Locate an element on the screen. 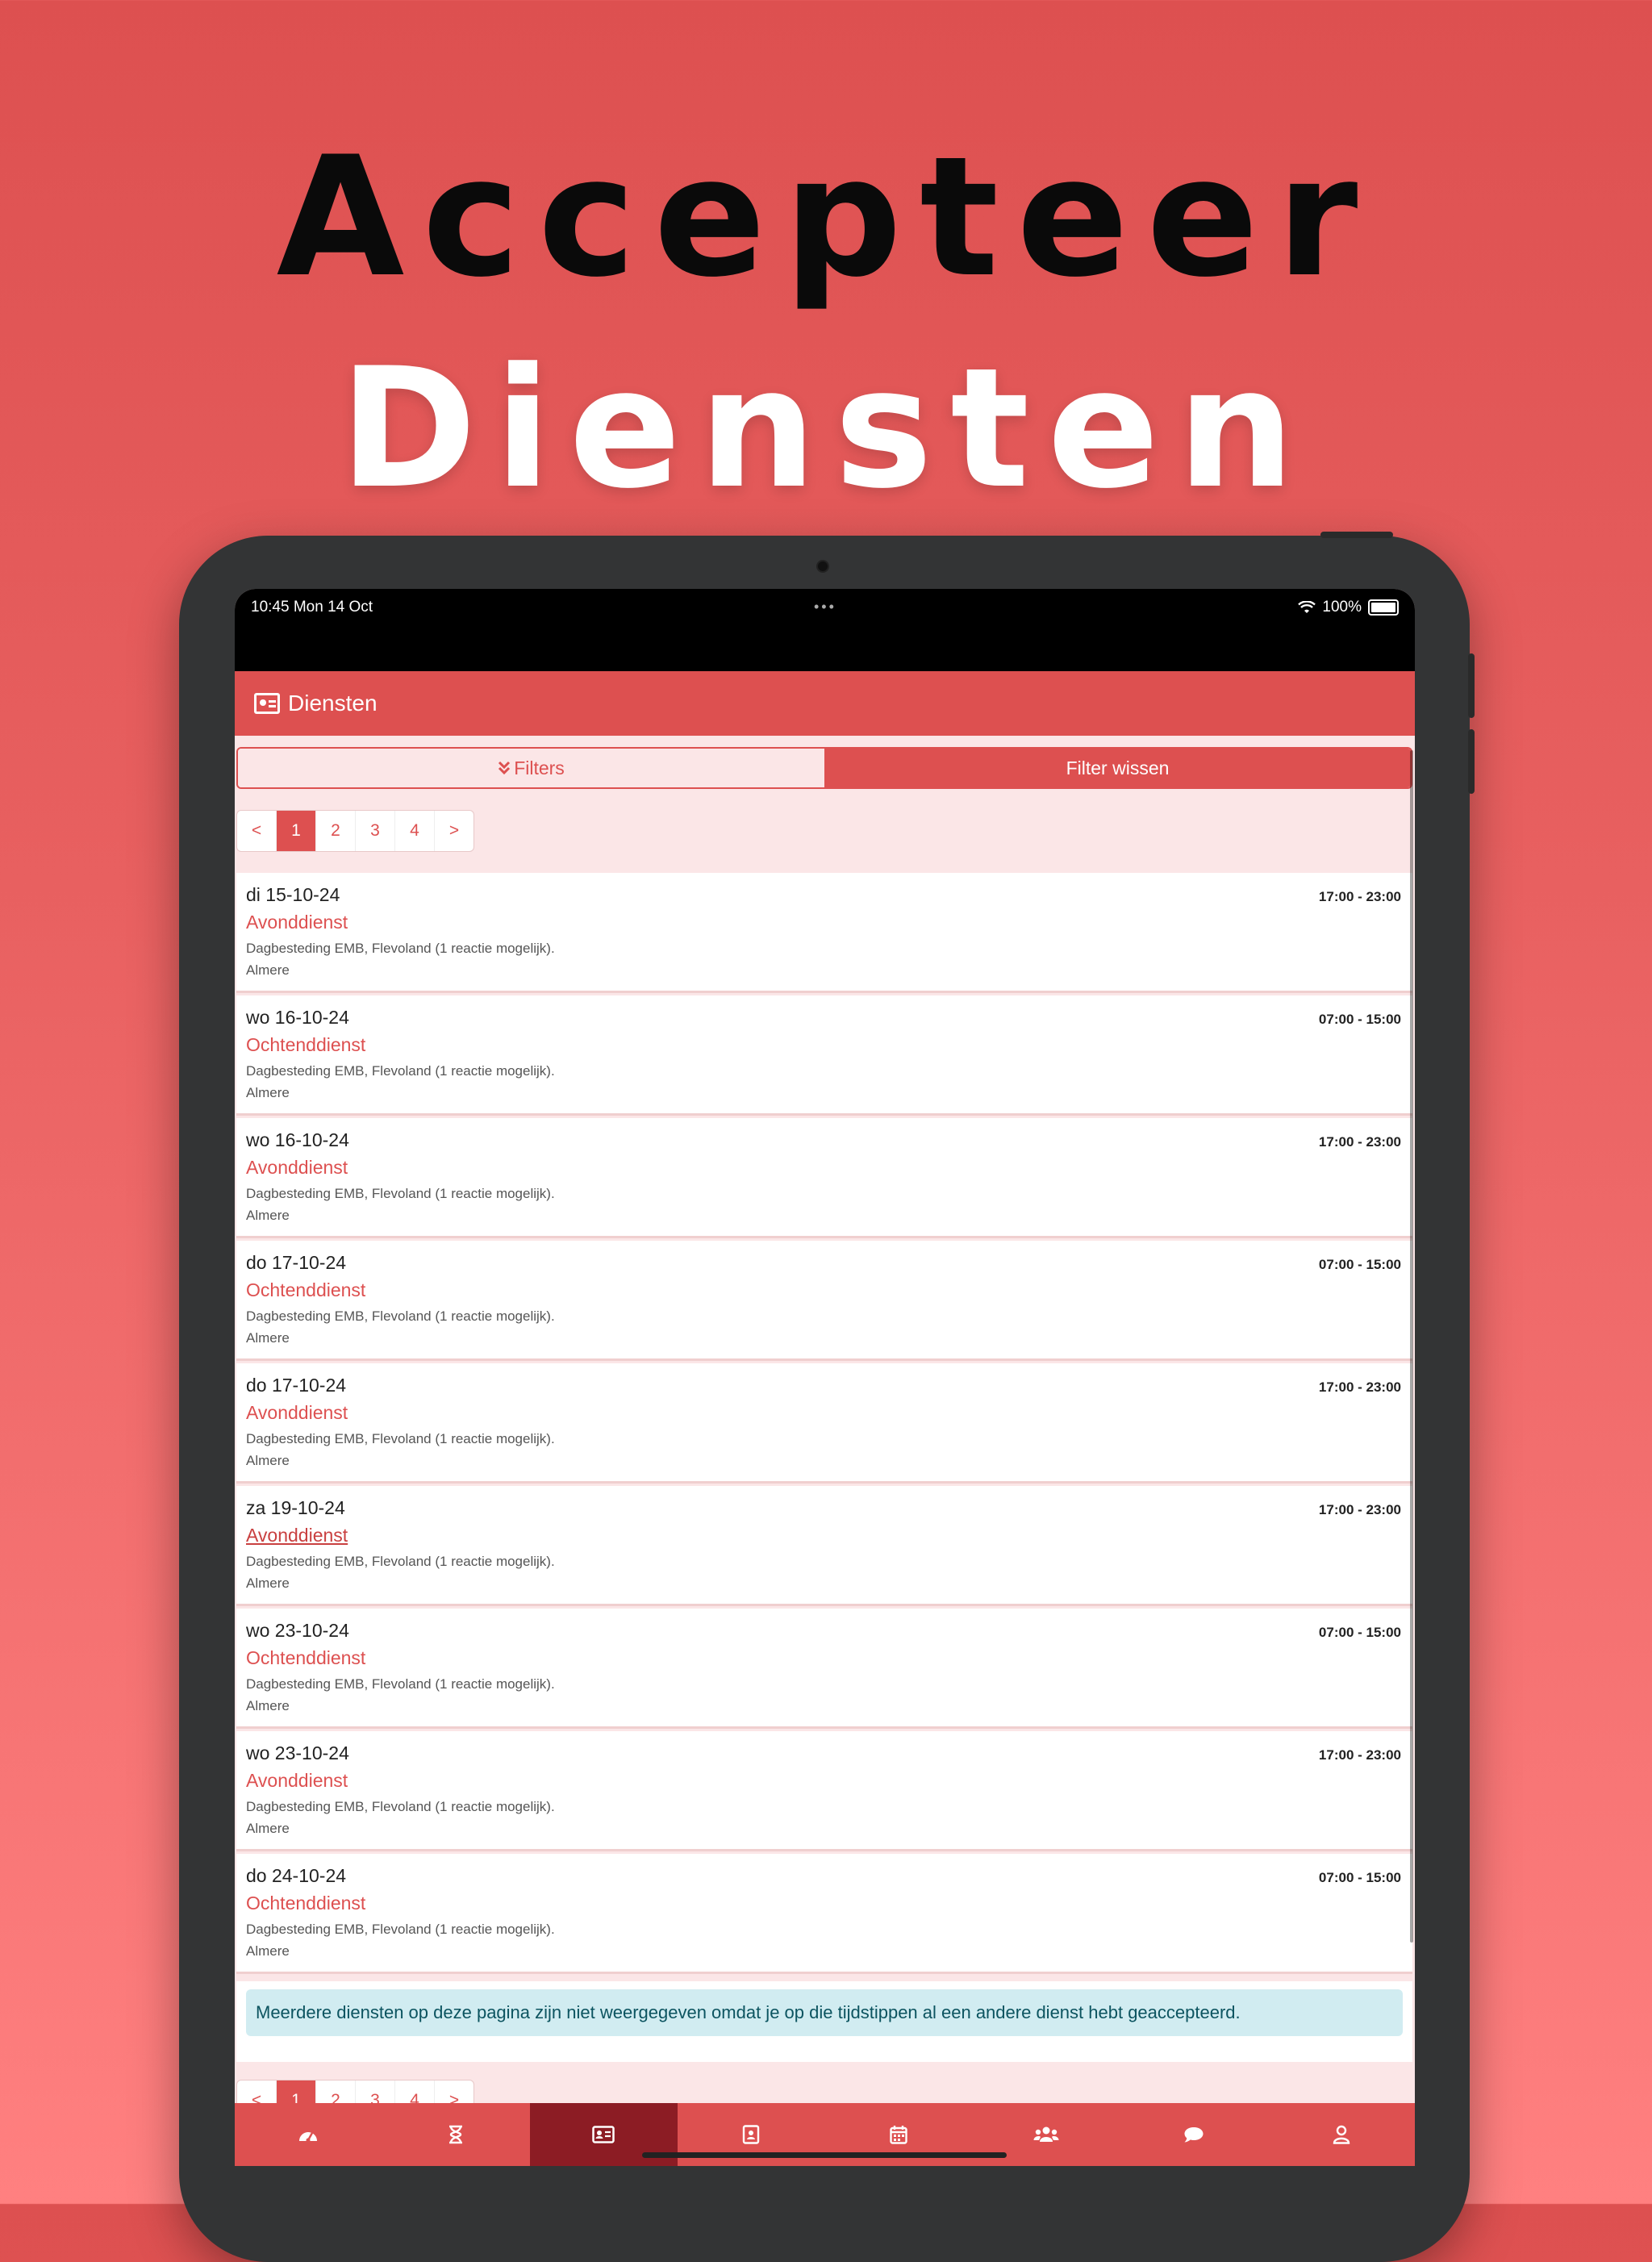 The width and height of the screenshot is (1652, 2262). calendar-icon is located at coordinates (899, 2135).